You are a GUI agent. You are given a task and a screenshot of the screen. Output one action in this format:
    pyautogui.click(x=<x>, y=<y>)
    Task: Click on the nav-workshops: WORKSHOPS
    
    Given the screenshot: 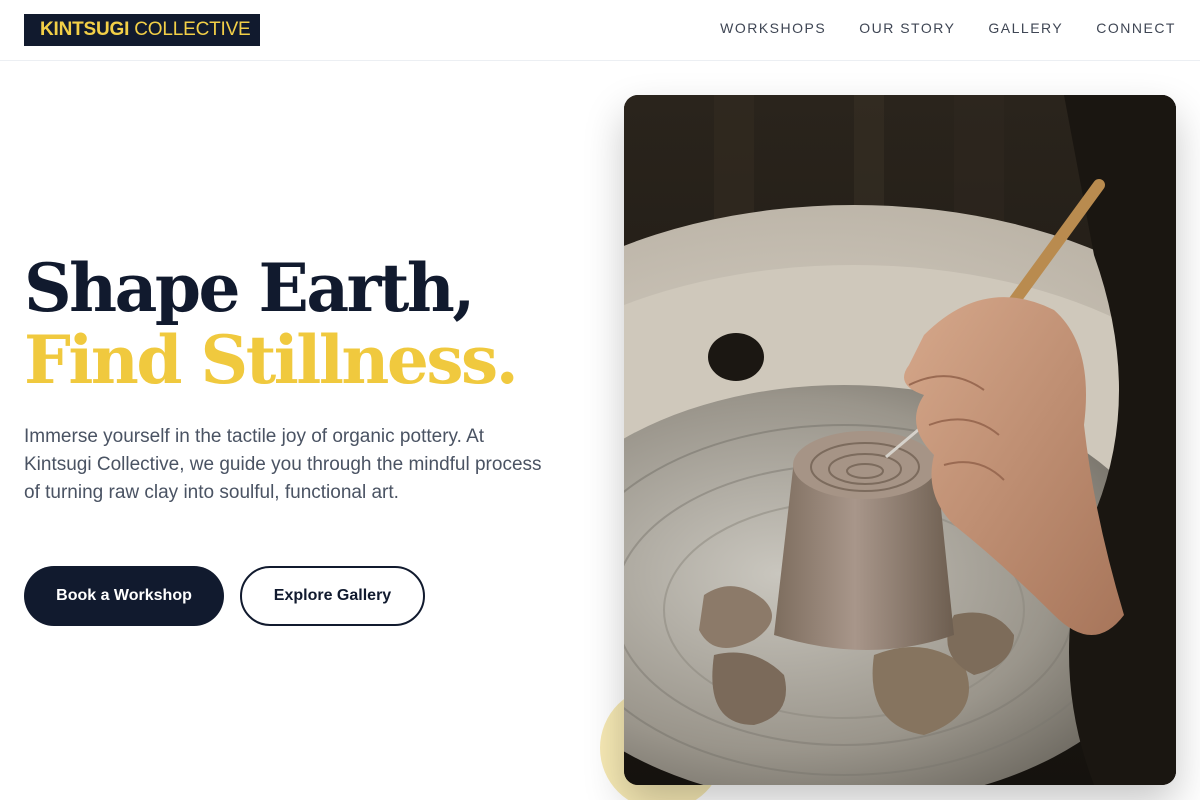 What is the action you would take?
    pyautogui.click(x=773, y=28)
    